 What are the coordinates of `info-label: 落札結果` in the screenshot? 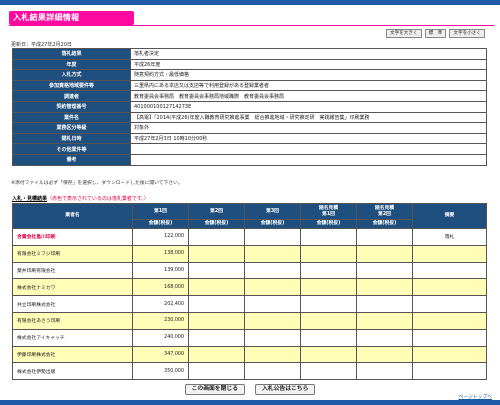 It's located at (71, 54).